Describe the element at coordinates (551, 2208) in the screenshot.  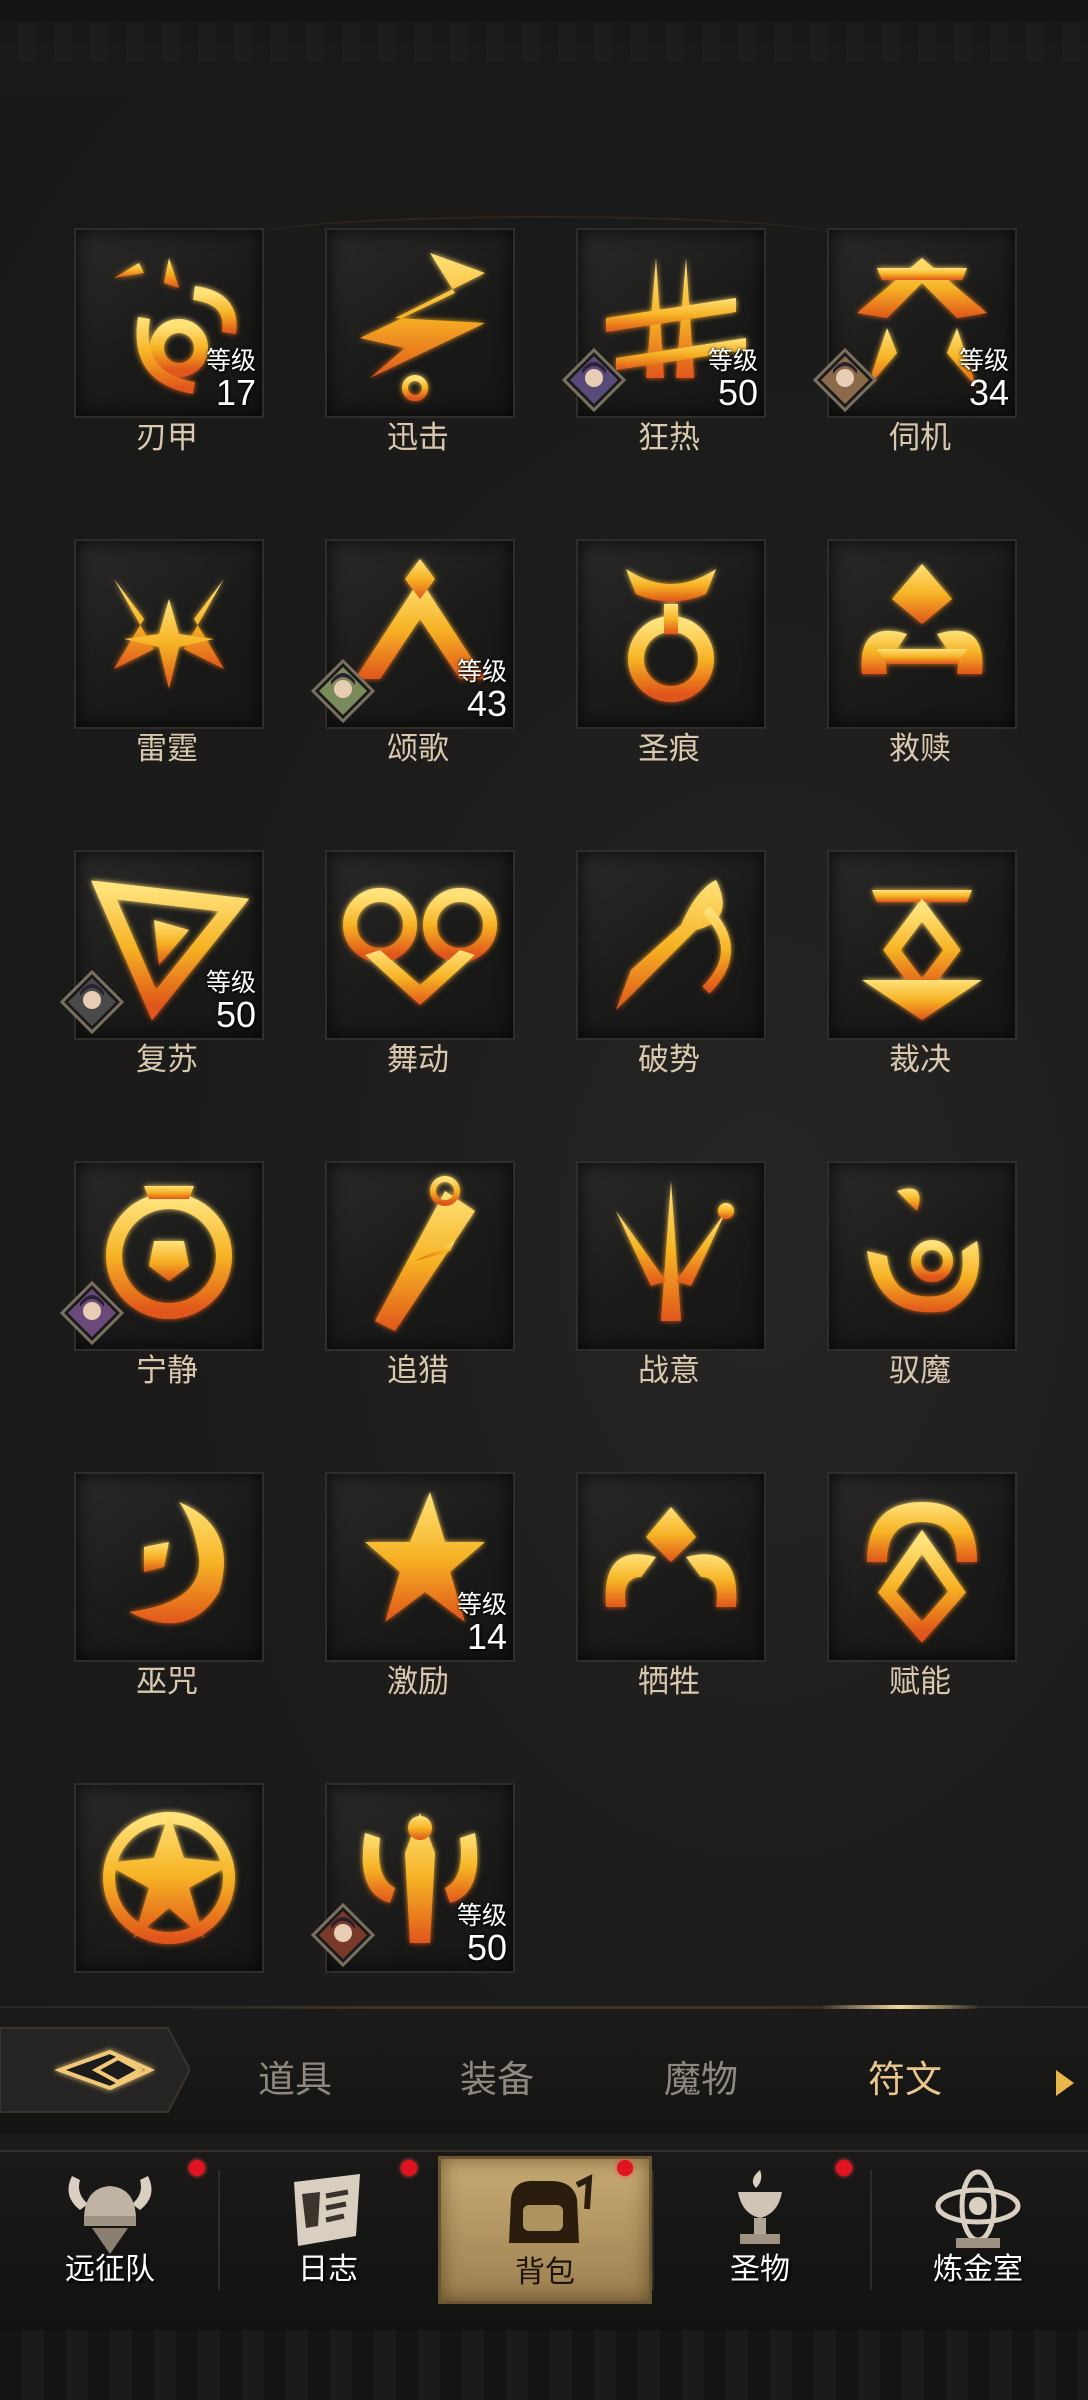
I see `backpack-icon` at that location.